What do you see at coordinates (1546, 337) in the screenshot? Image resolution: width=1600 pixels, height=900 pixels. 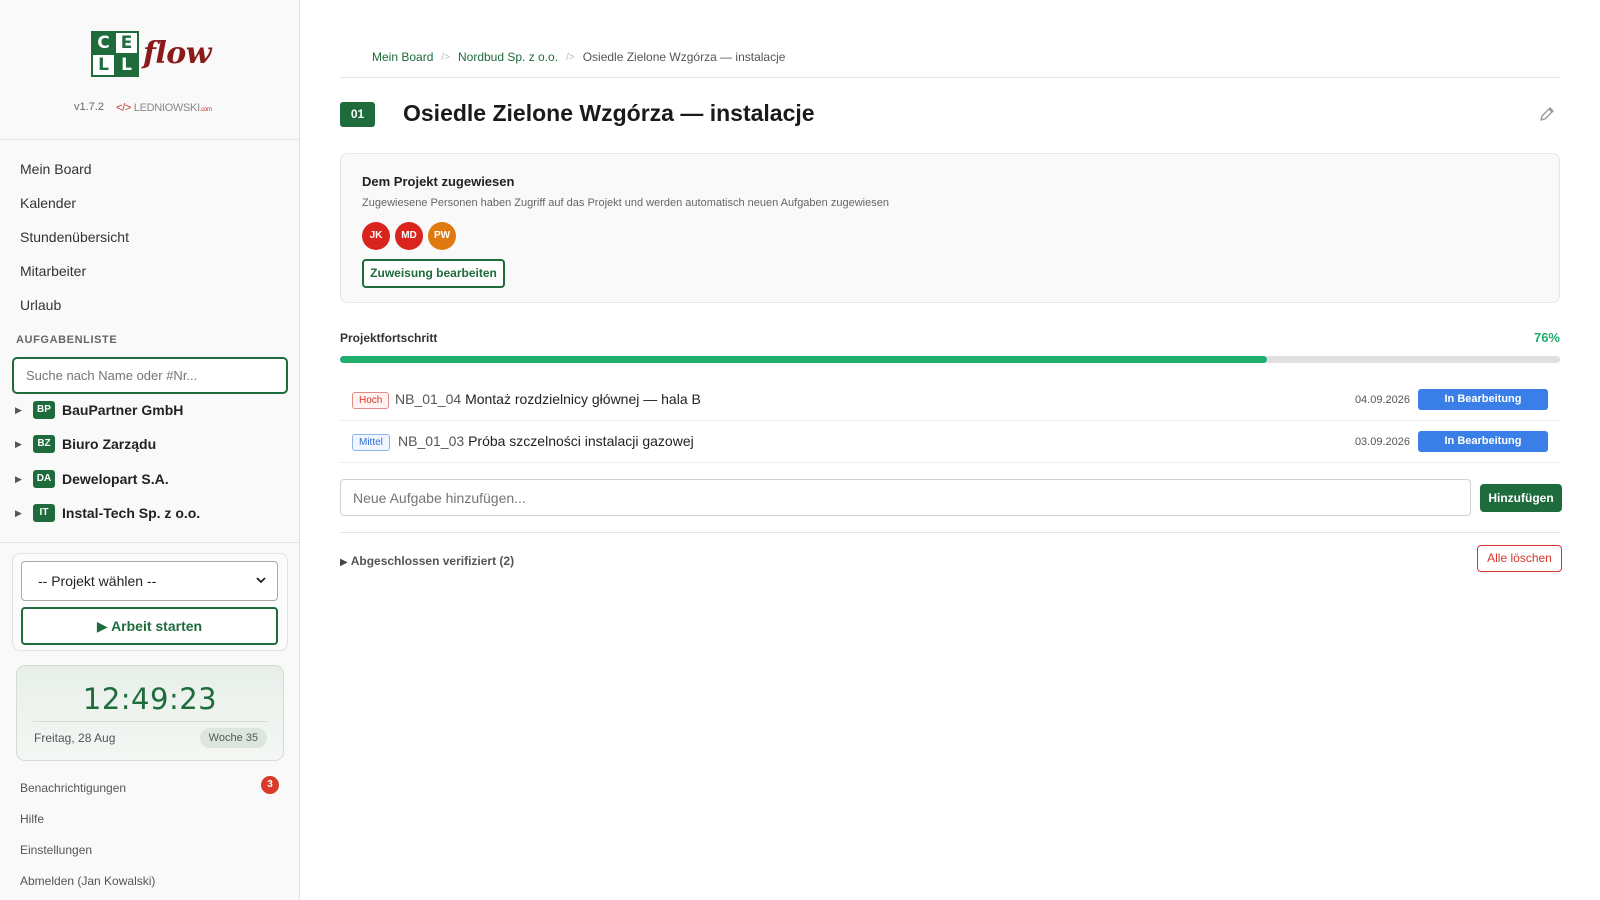 I see `progress-percent: 76%` at bounding box center [1546, 337].